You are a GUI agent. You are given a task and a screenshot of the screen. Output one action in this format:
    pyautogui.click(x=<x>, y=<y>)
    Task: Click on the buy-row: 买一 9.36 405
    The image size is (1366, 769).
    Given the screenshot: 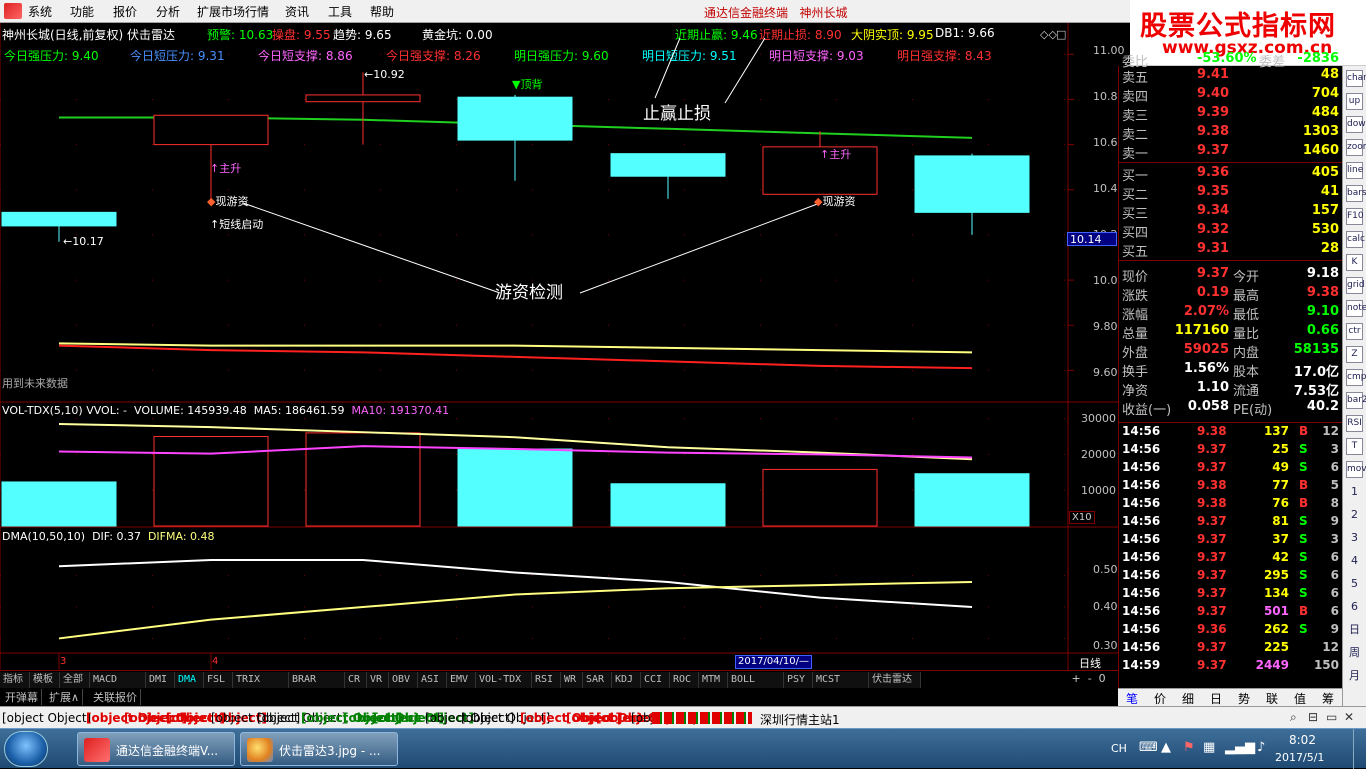 What is the action you would take?
    pyautogui.click(x=1231, y=174)
    